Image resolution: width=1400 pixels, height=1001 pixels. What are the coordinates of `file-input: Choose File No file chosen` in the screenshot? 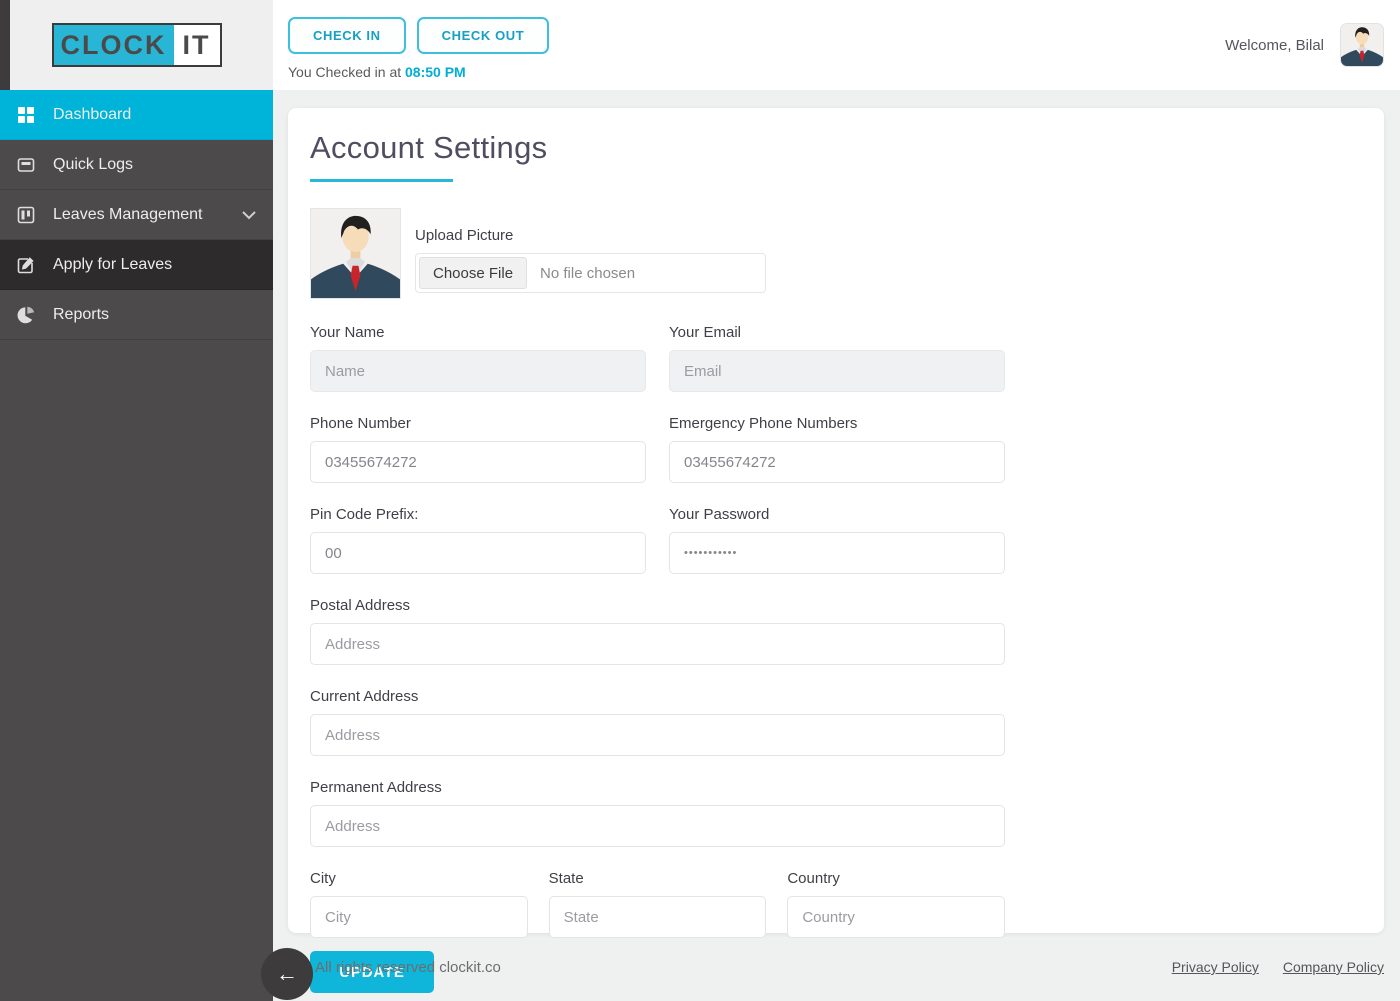 It's located at (590, 273).